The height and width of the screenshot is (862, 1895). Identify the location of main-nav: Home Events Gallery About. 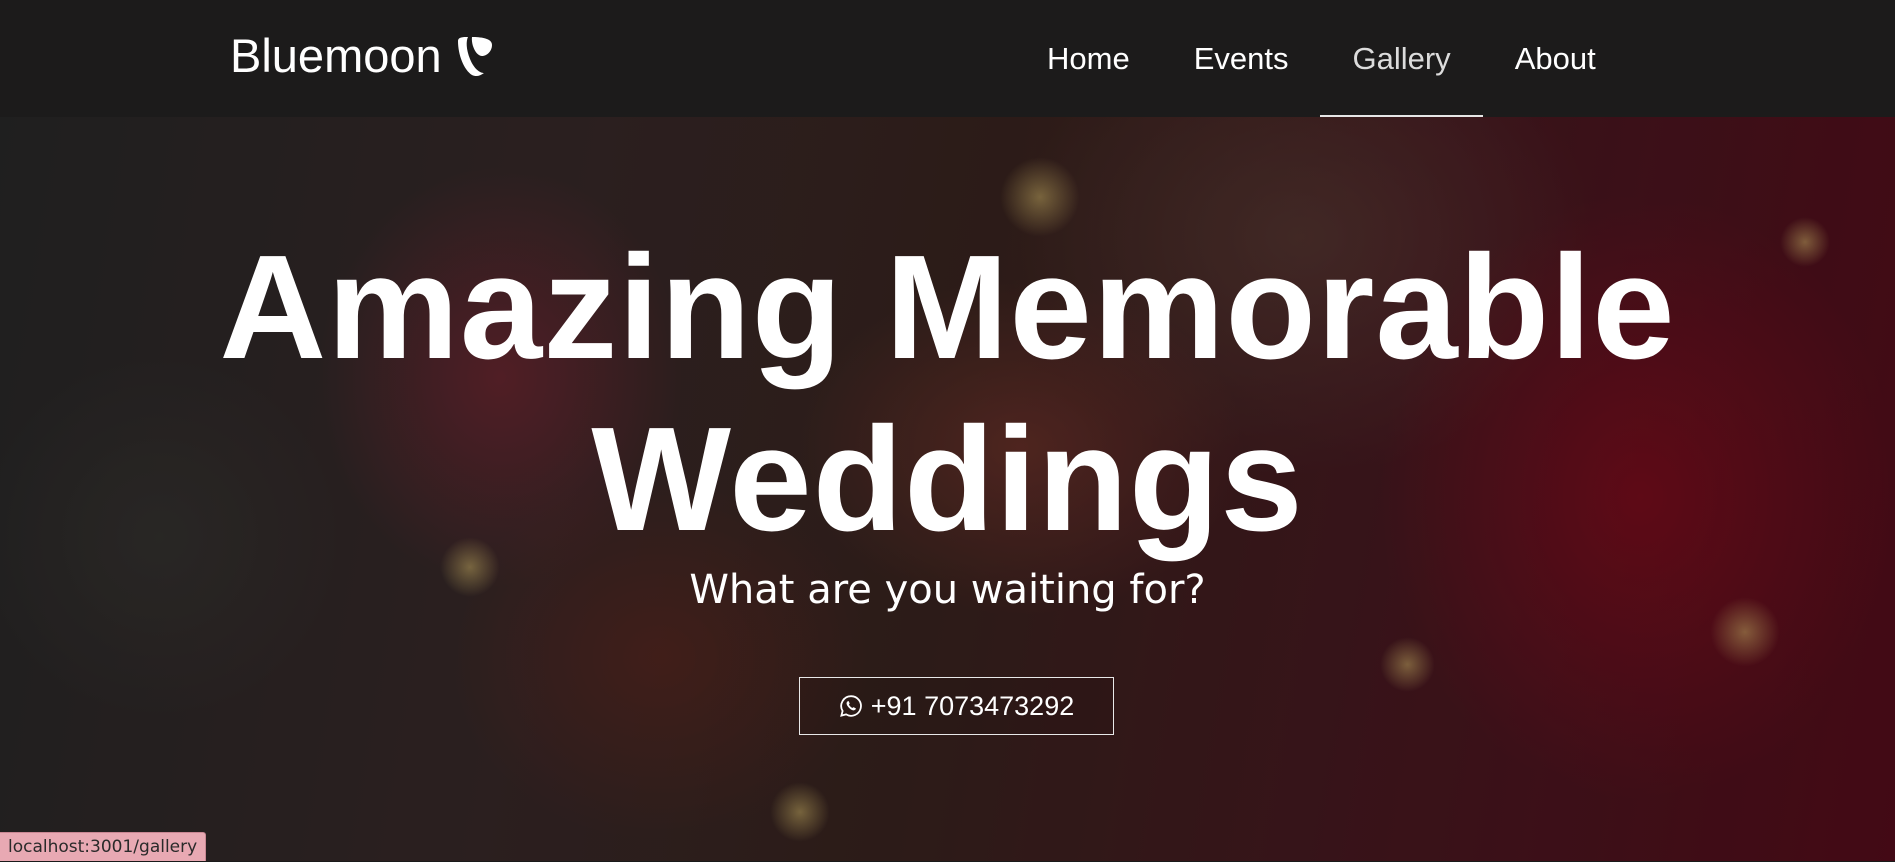
(1321, 58).